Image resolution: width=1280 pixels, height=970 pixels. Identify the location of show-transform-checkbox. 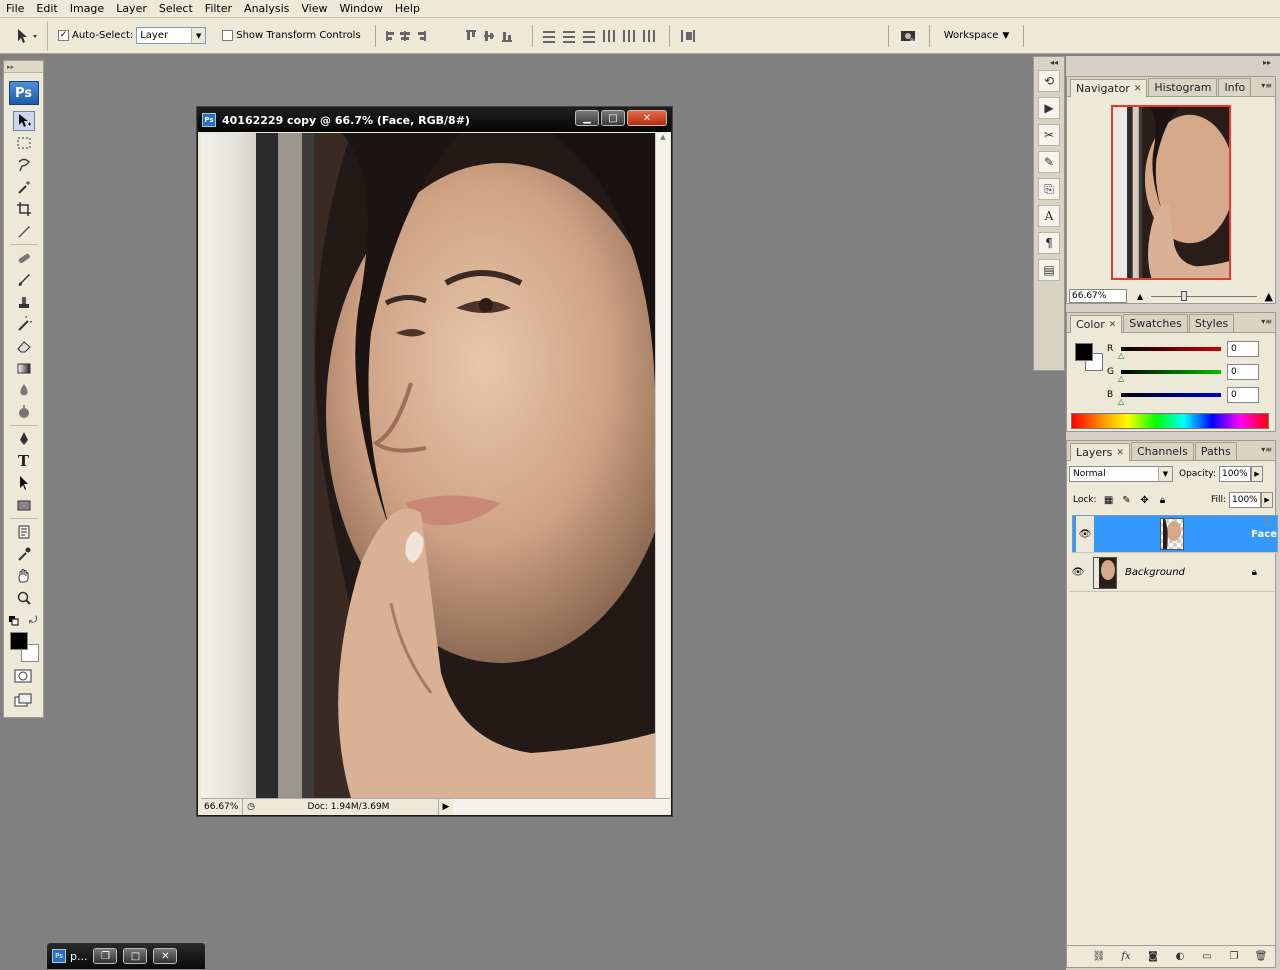
(228, 35).